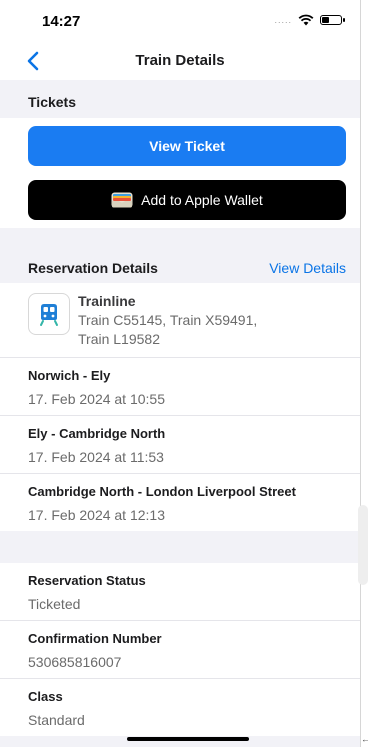 Image resolution: width=368 pixels, height=747 pixels. Describe the element at coordinates (96, 457) in the screenshot. I see `leg-datetime: 17. Feb 2024 at 11:53` at that location.